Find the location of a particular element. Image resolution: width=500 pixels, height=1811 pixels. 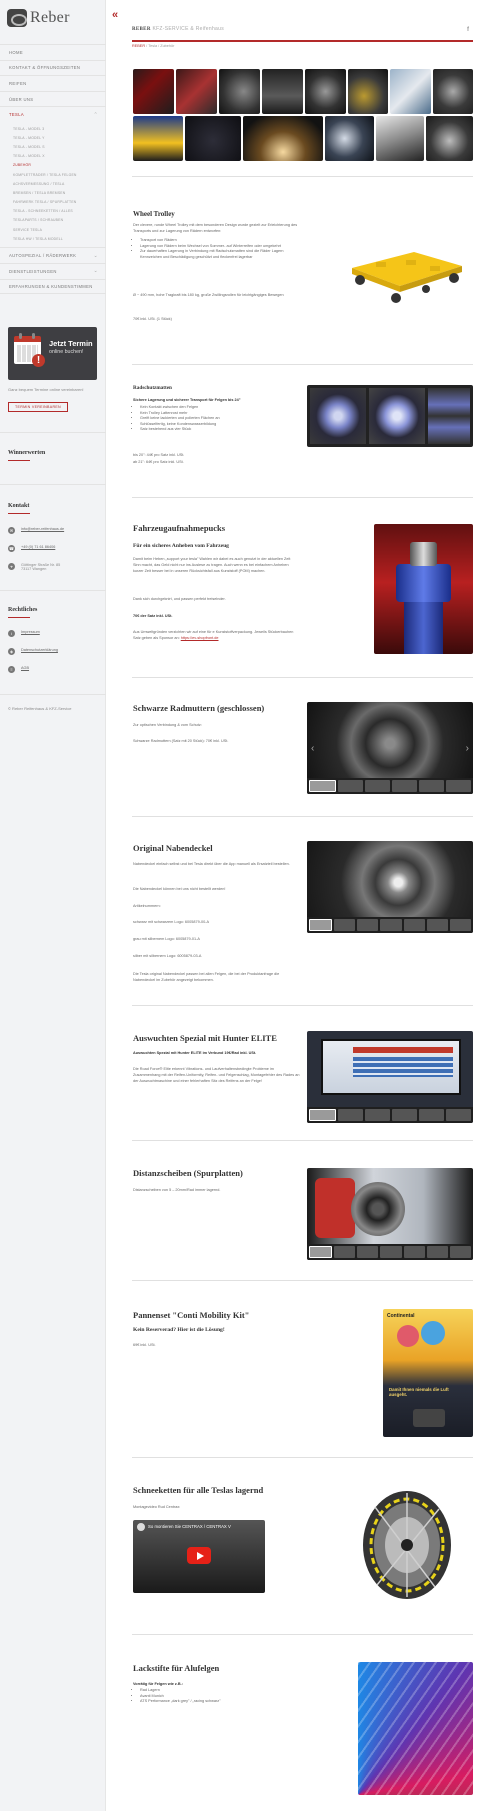

subnav-model-y: TESLA - MODEL Y is located at coordinates (53, 137).